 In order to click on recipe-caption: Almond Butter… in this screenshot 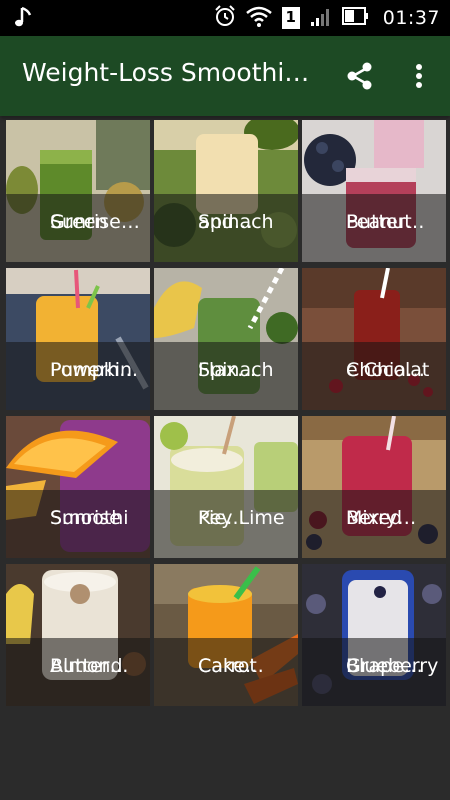, I will do `click(78, 672)`.